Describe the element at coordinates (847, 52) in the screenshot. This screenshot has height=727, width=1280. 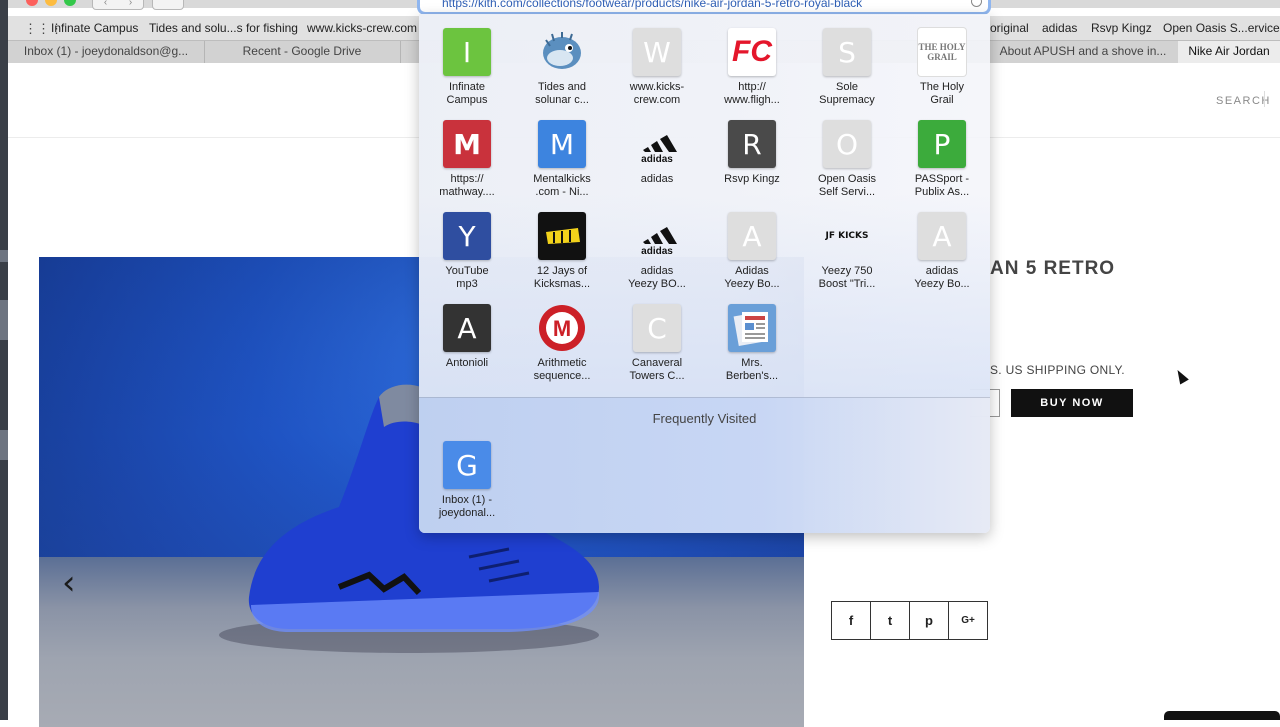
I see `favorite-letter-tile: S` at that location.